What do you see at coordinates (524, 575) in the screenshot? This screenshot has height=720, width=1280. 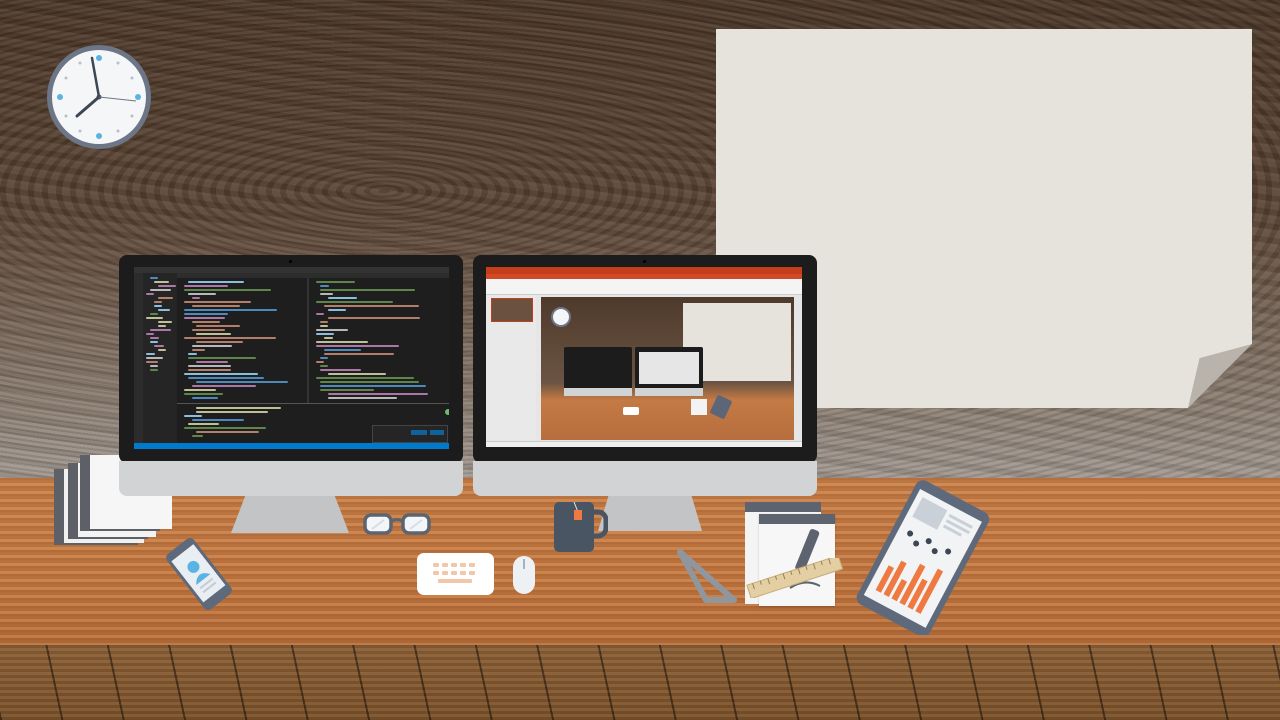 I see `mouse-icon` at bounding box center [524, 575].